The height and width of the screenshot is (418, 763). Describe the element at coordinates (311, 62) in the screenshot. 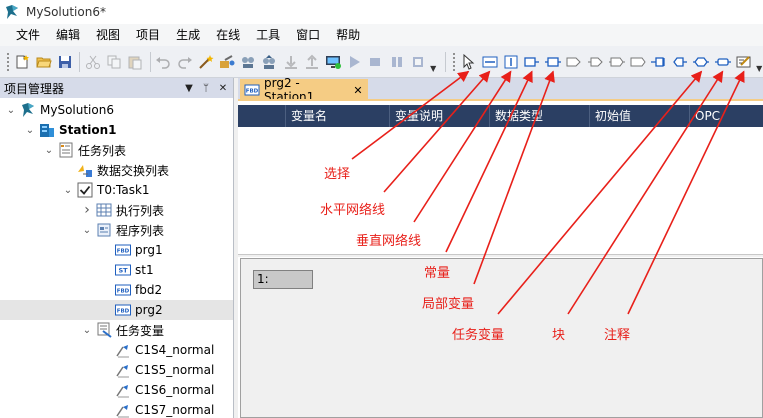

I see `online-upload-icon` at that location.